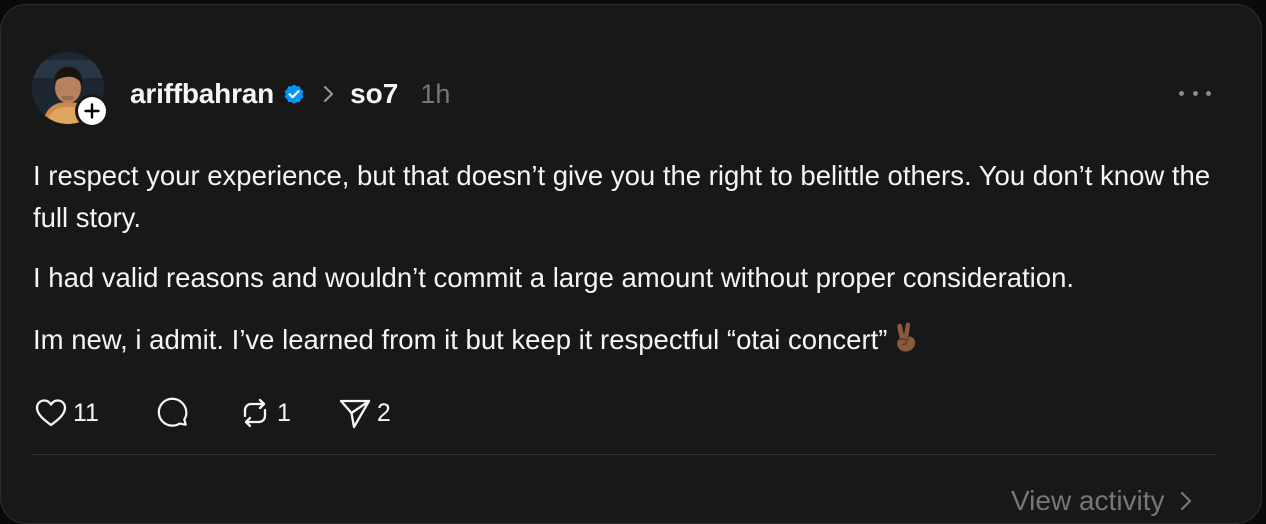  I want to click on post-header: ariffbahran so7 1h, so click(290, 94).